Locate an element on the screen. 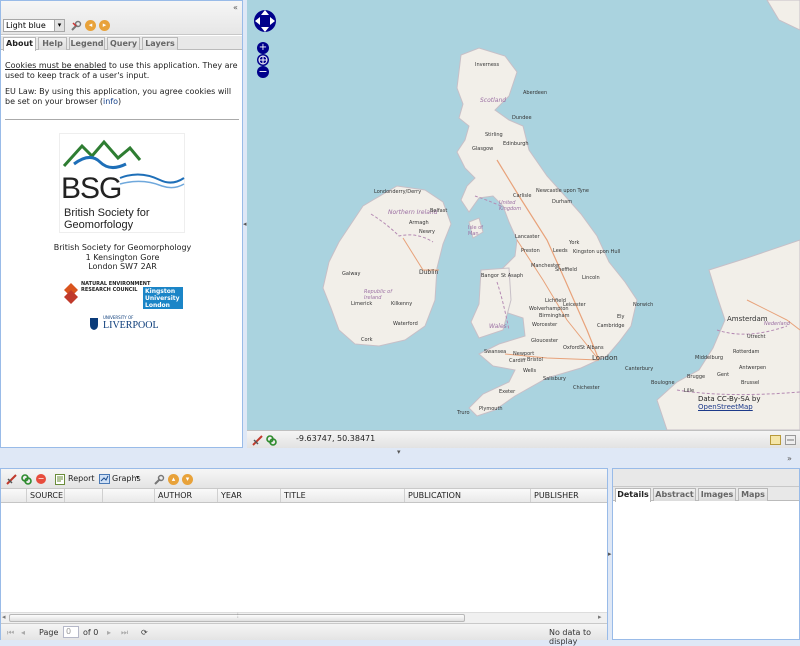 This screenshot has height=646, width=800. tab-legend: Legend is located at coordinates (87, 43).